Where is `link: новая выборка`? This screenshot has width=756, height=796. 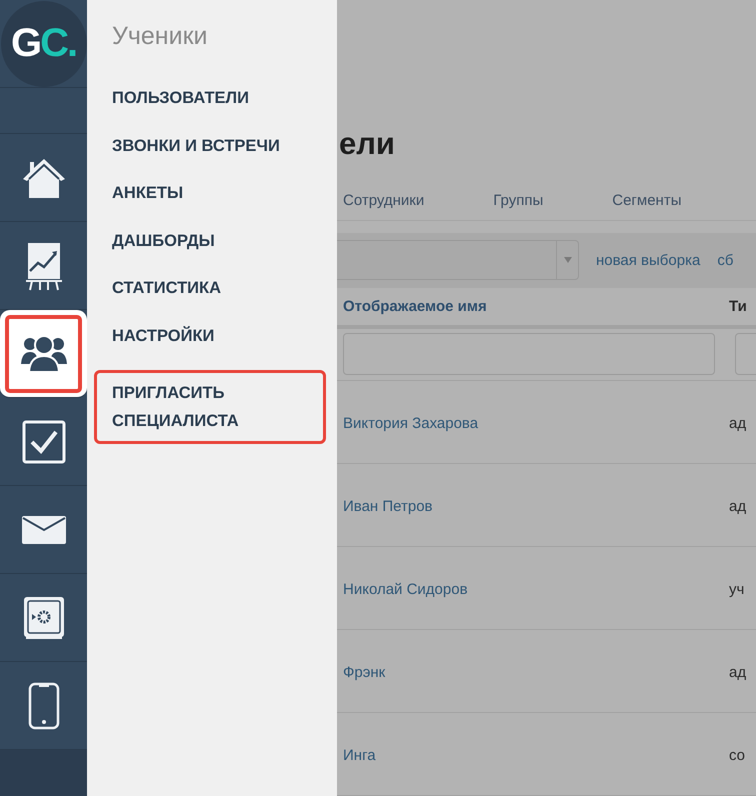
link: новая выборка is located at coordinates (648, 260).